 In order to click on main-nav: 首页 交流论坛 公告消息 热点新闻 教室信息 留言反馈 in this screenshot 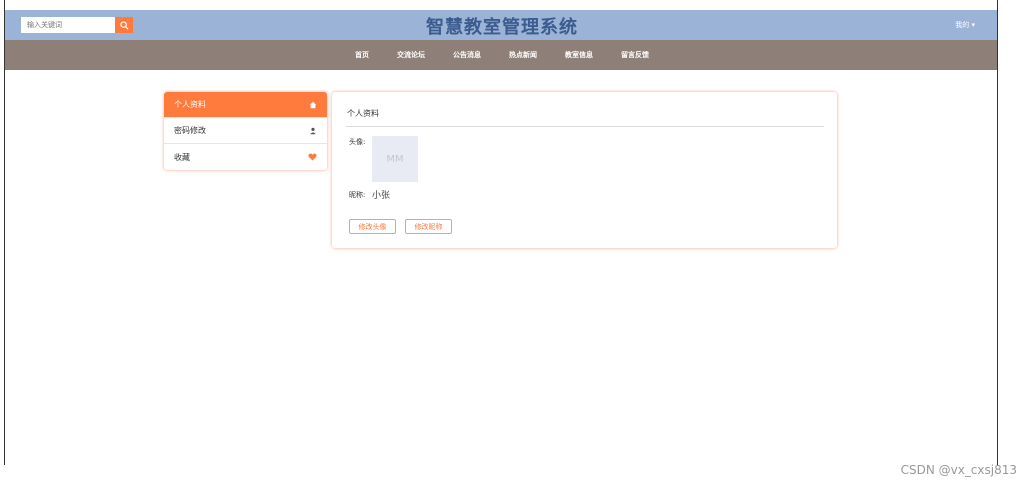, I will do `click(501, 55)`.